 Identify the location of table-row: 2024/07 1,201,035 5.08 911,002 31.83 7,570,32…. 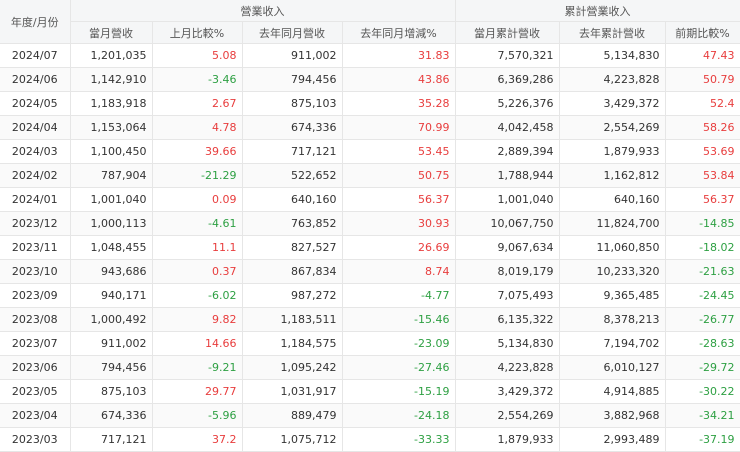
(370, 55).